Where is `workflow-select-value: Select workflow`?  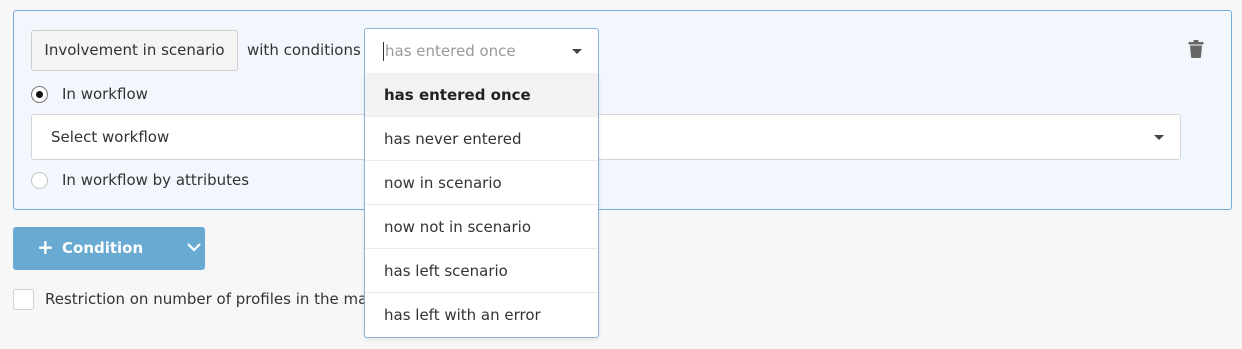 workflow-select-value: Select workflow is located at coordinates (110, 137).